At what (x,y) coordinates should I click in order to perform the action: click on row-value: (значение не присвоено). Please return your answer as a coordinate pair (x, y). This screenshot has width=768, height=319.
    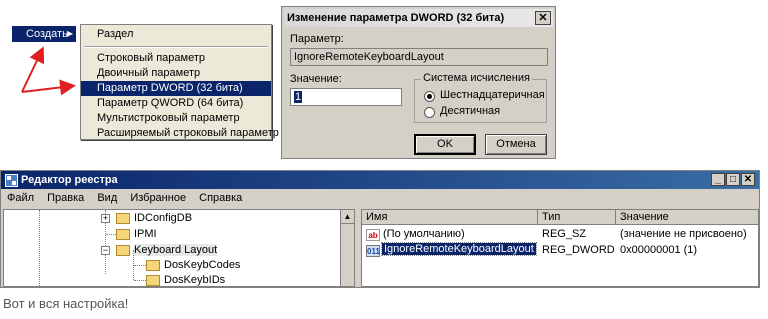
    Looking at the image, I should click on (683, 234).